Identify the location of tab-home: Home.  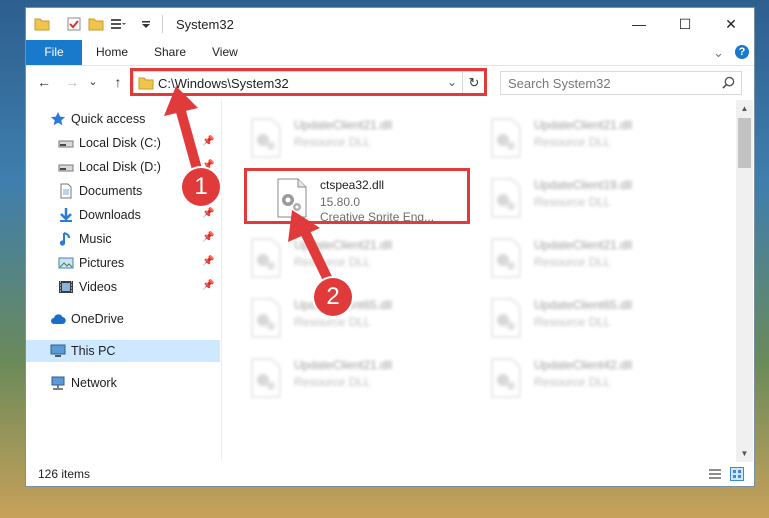
(112, 52).